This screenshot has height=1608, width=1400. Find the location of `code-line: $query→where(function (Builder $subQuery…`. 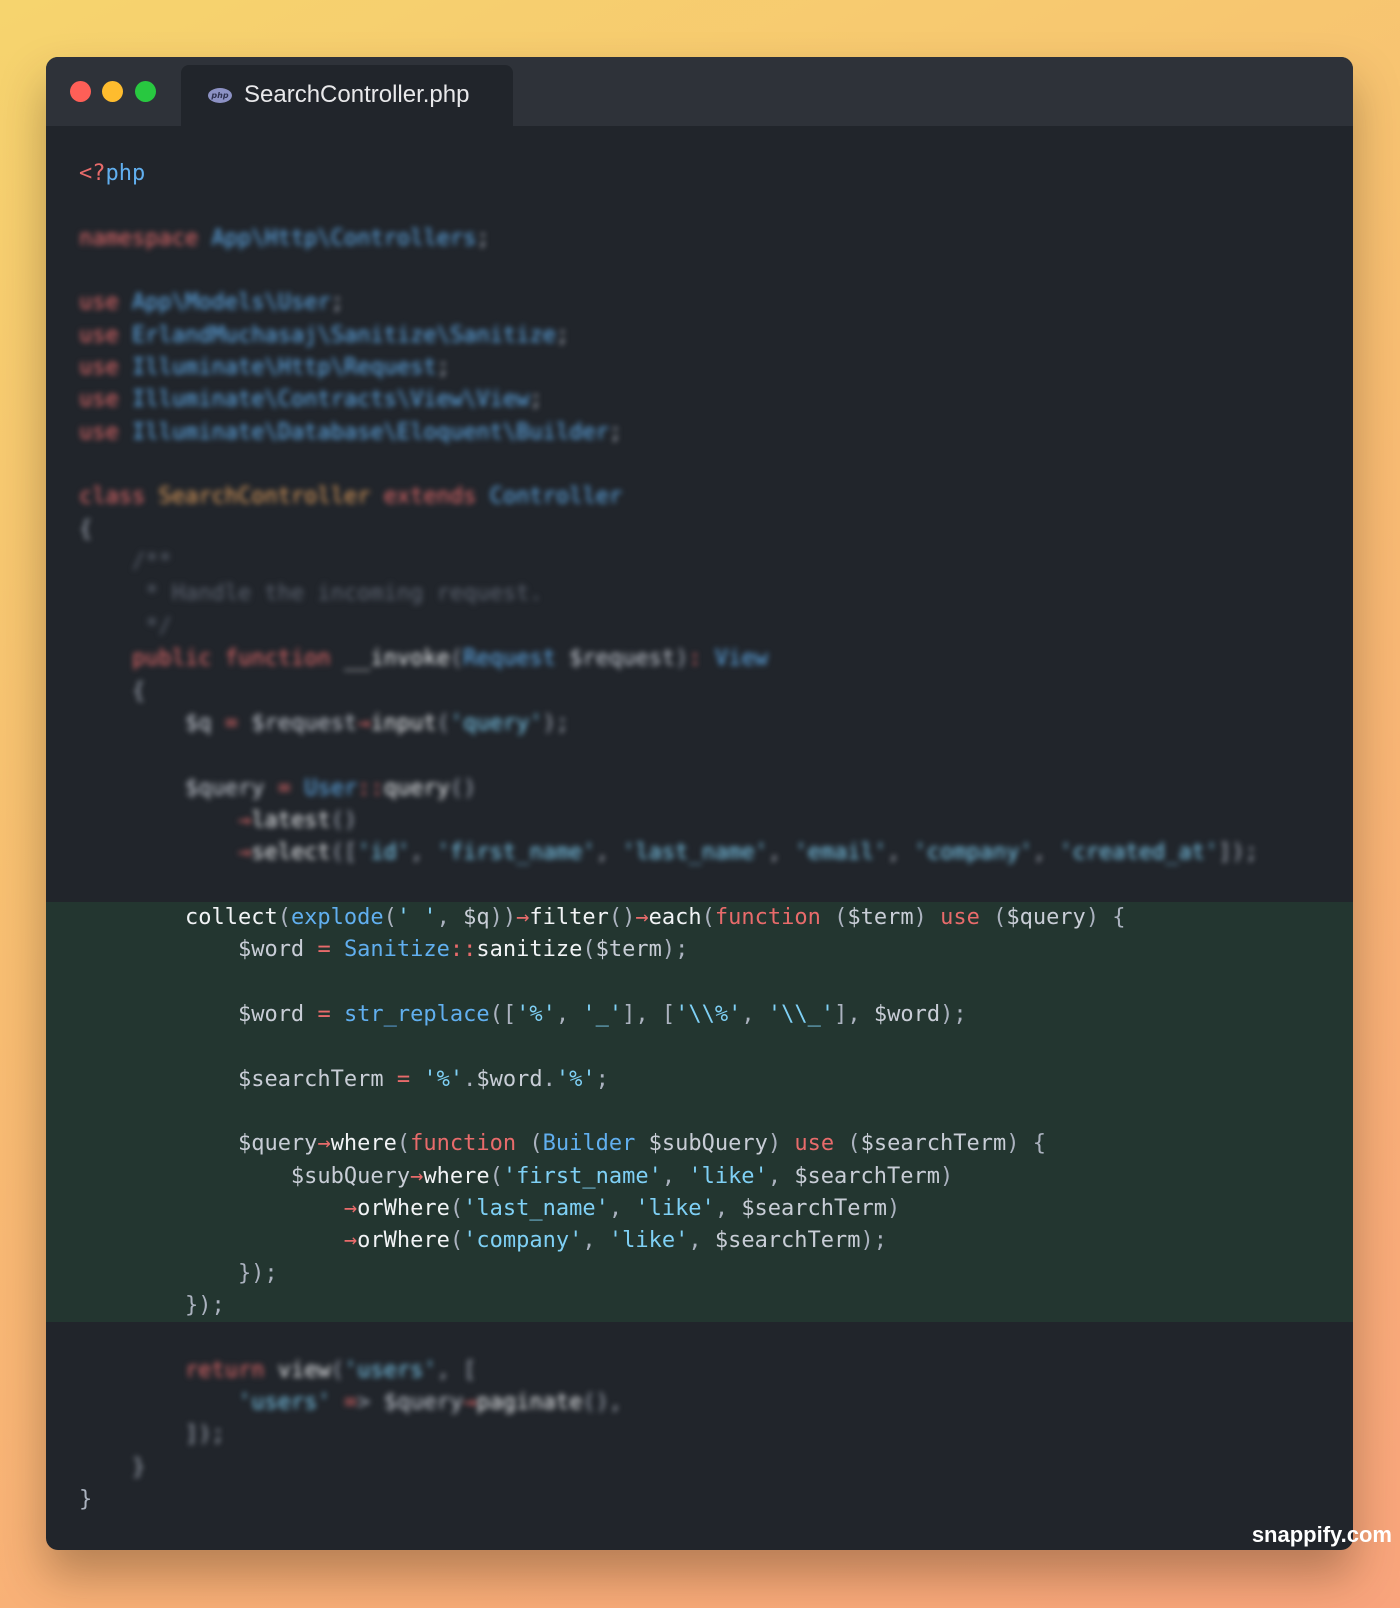

code-line: $query→where(function (Builder $subQuery… is located at coordinates (699, 1144).